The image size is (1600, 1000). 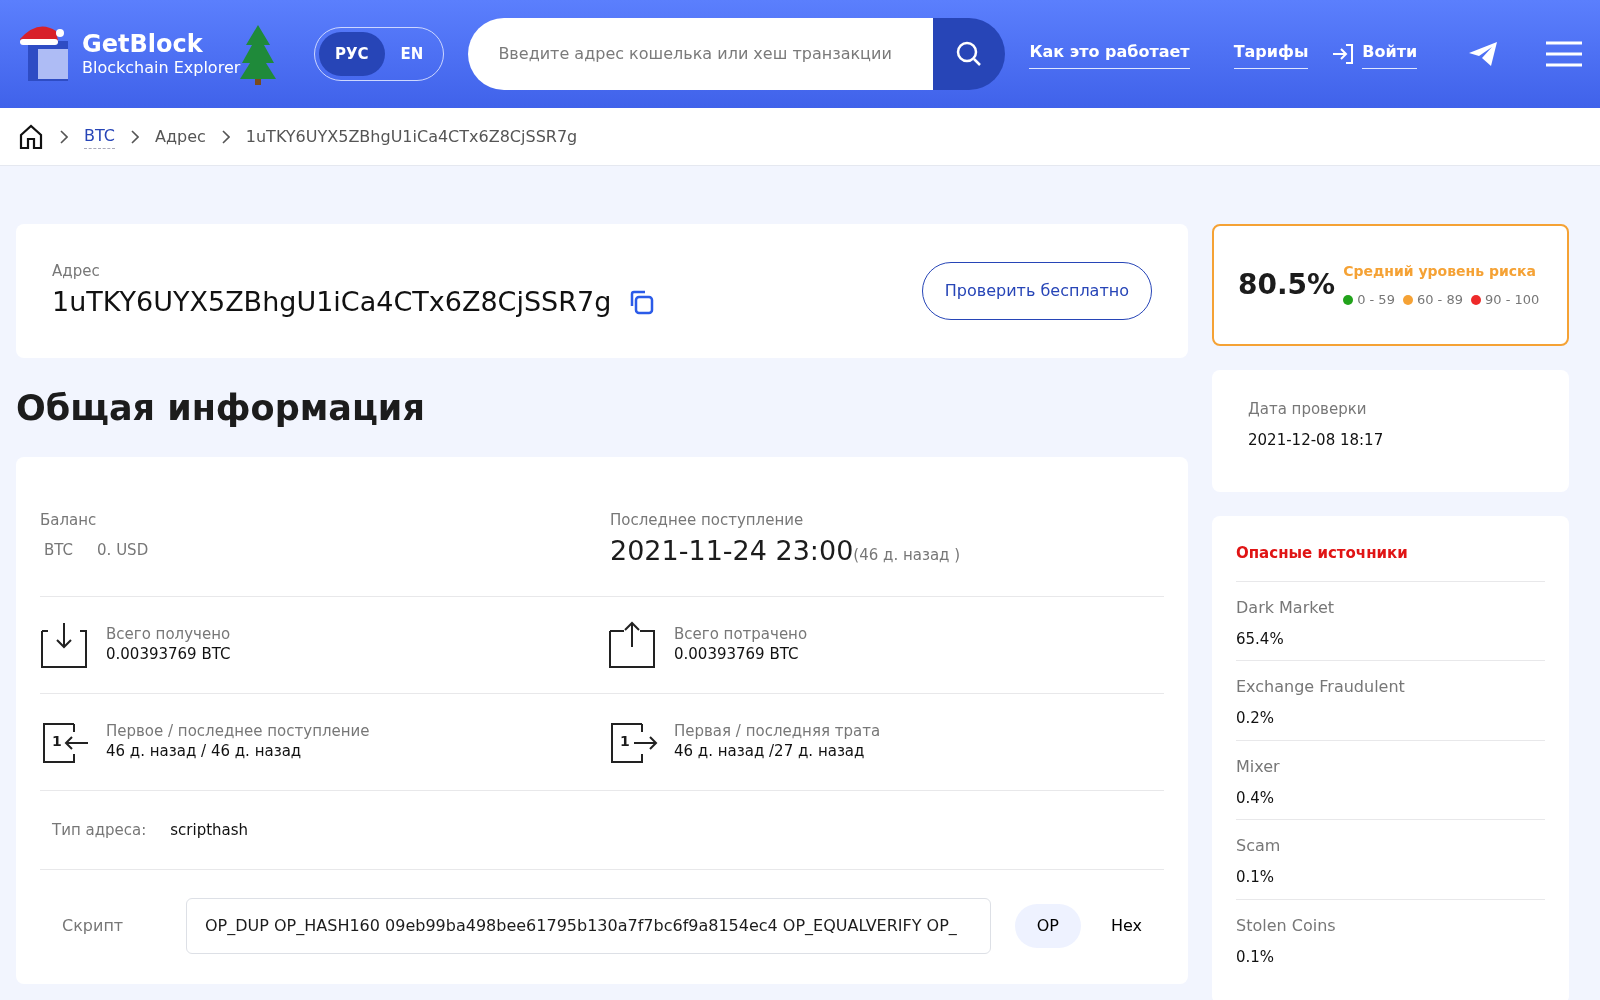 I want to click on legend-label: 60 - 89, so click(x=1439, y=299).